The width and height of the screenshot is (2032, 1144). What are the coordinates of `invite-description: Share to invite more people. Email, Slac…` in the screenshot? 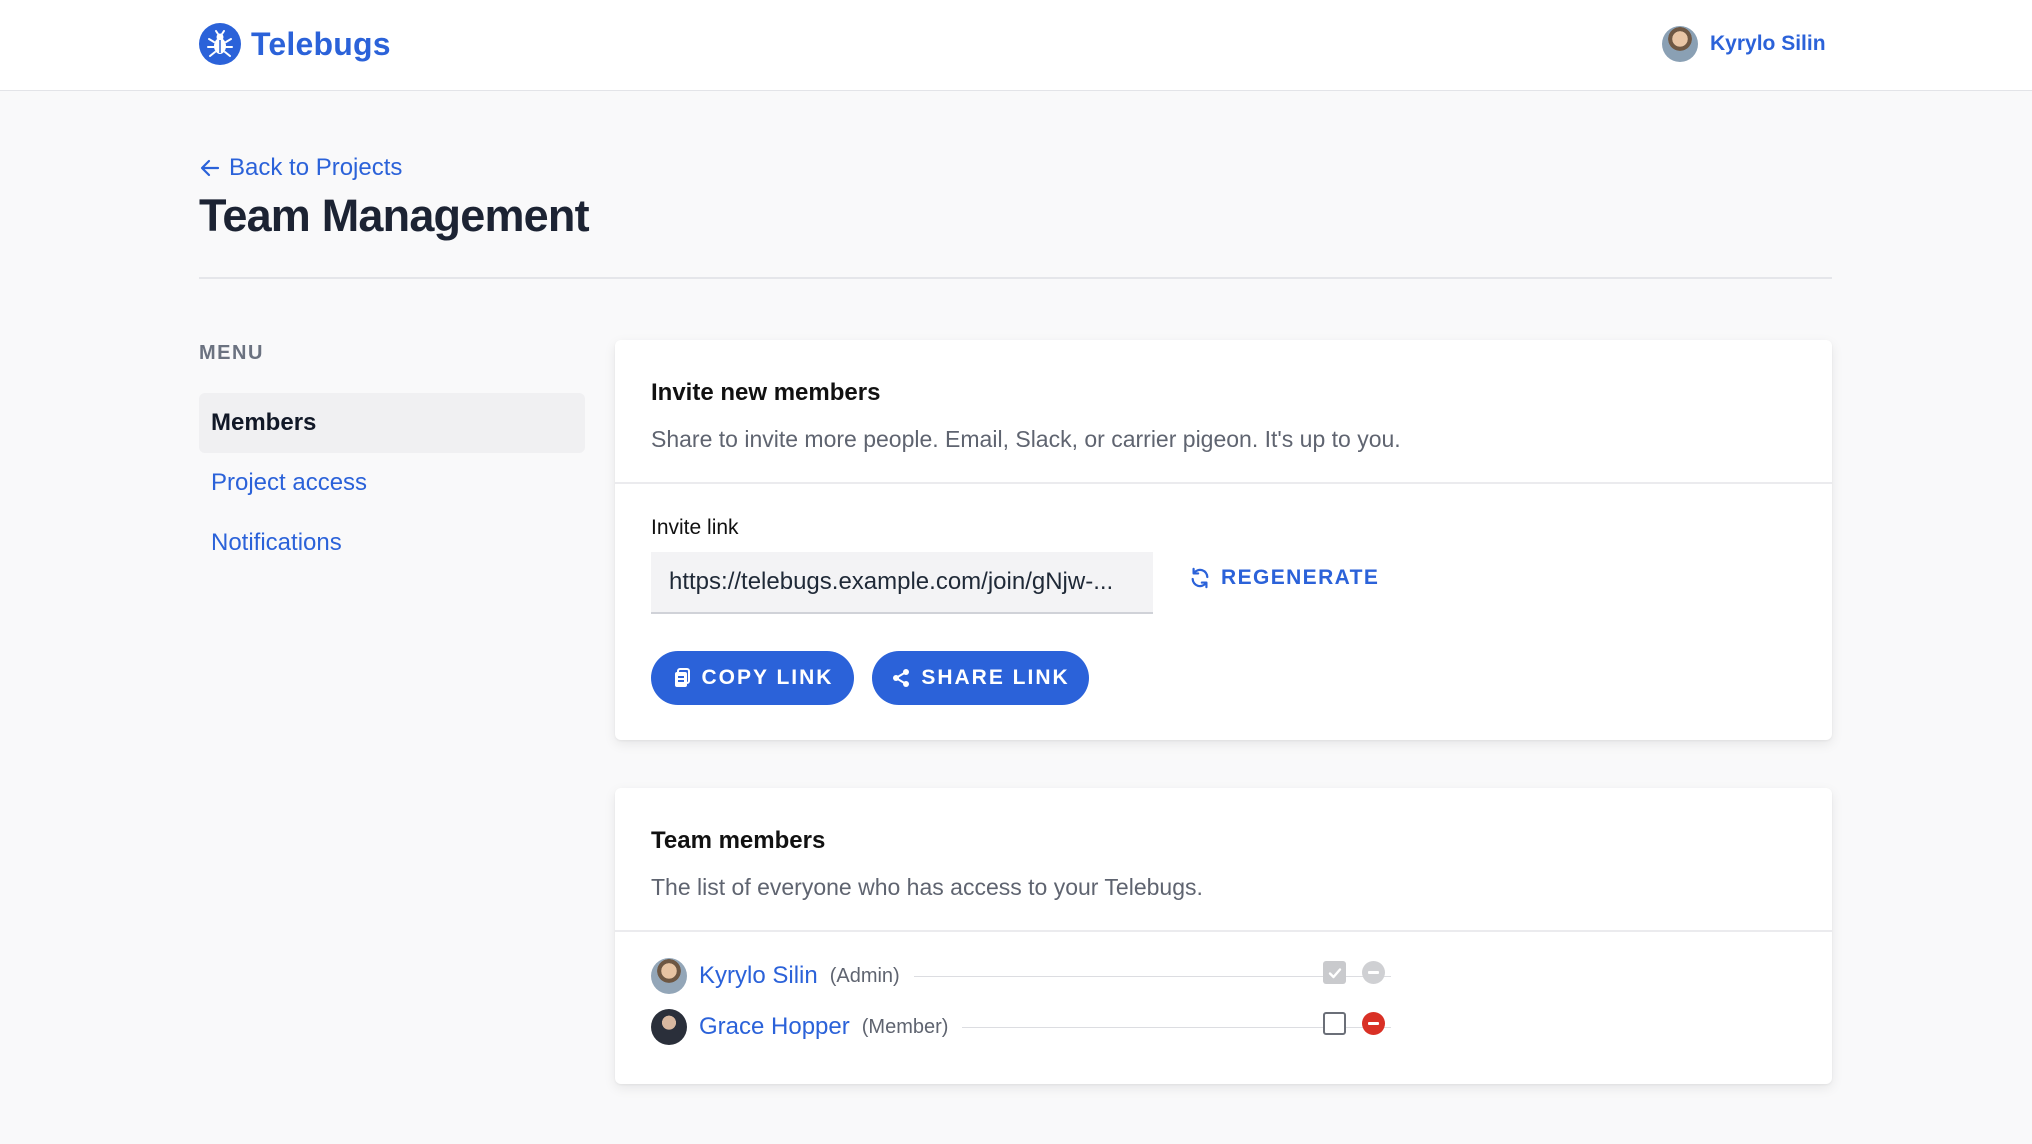 It's located at (1026, 439).